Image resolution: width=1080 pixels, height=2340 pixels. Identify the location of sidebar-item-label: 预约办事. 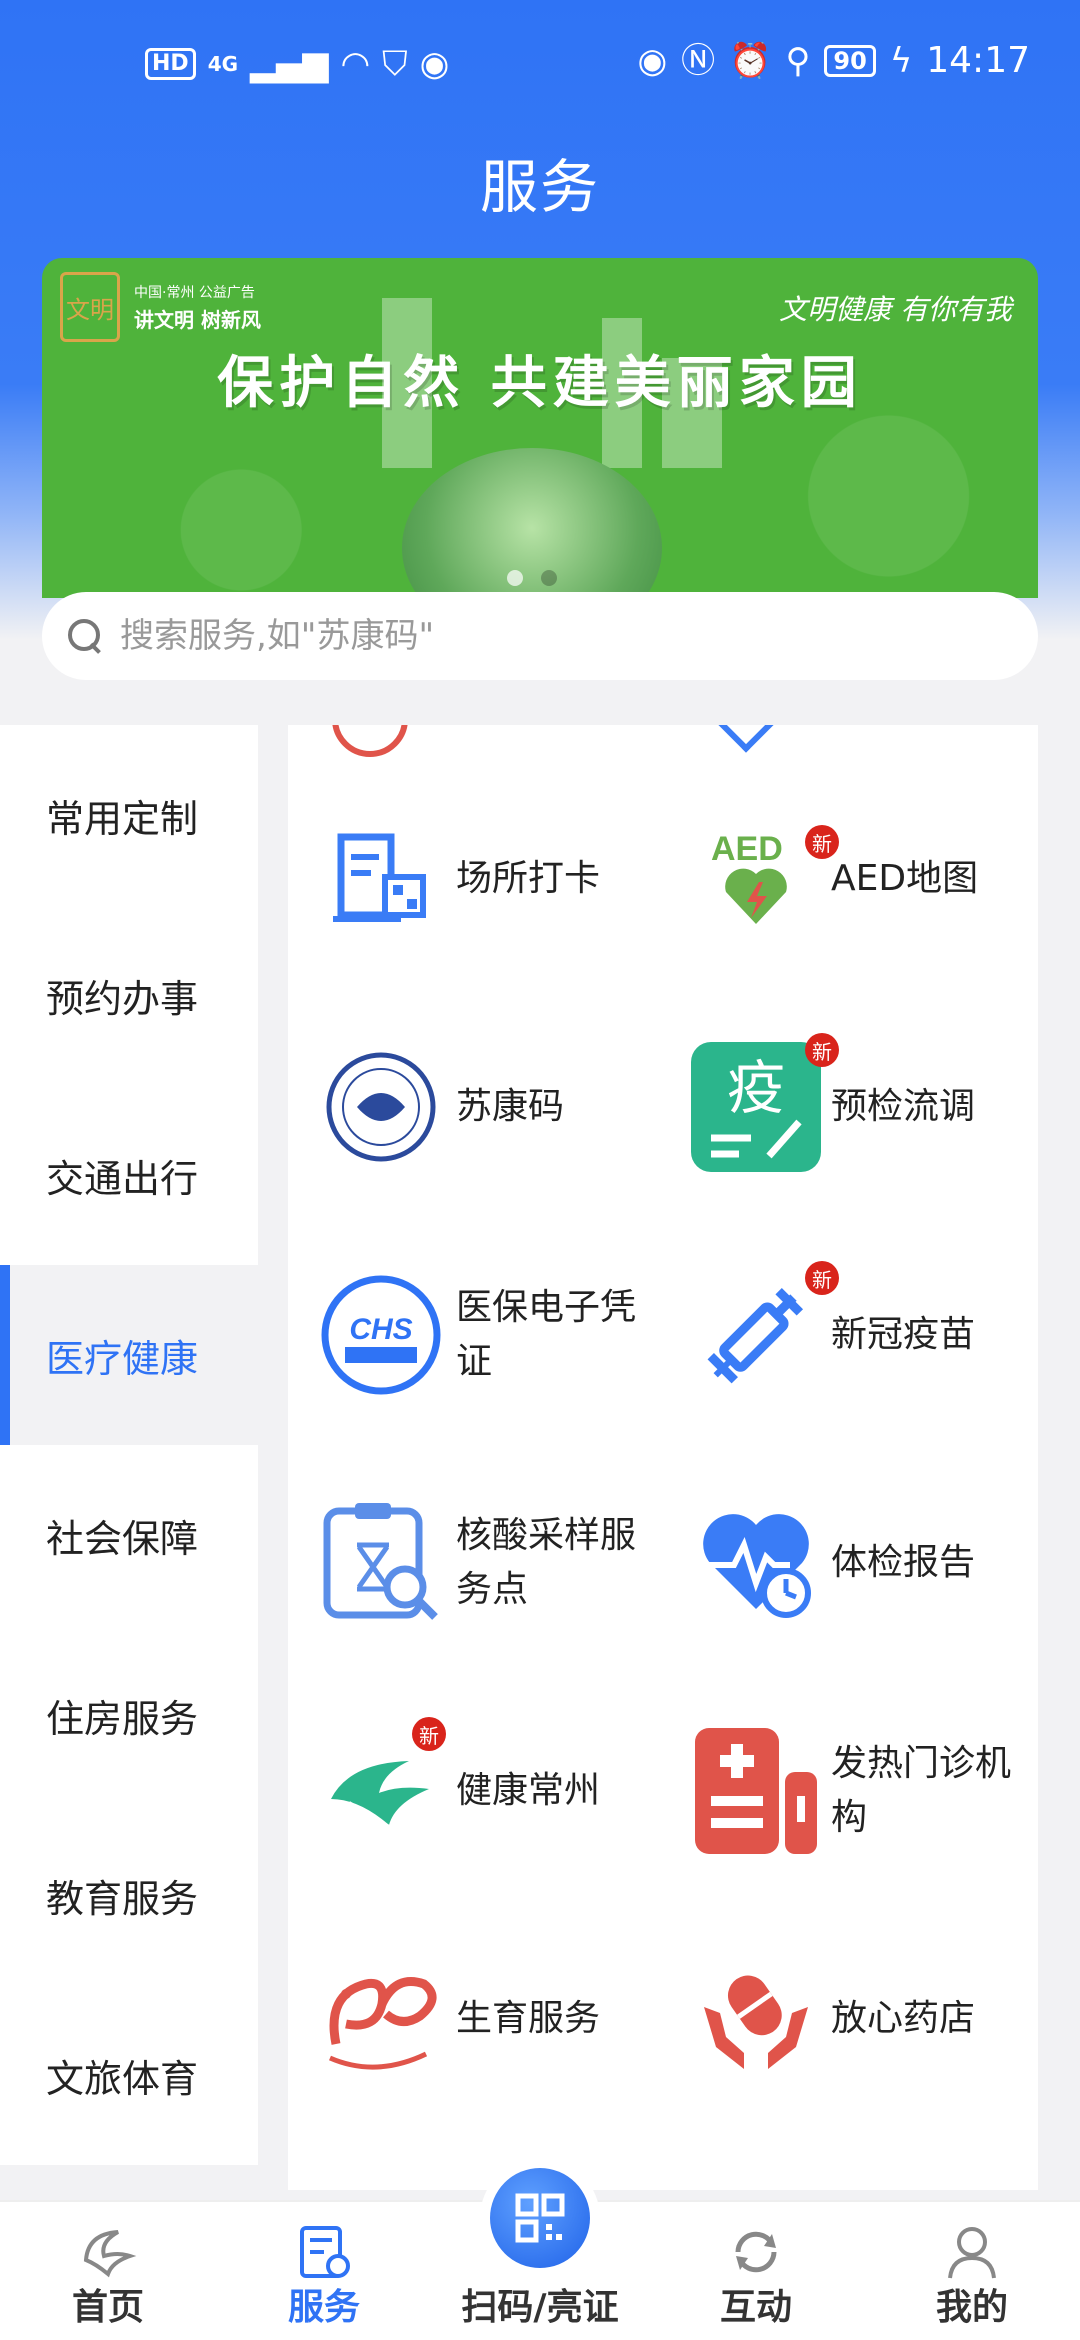
(122, 998).